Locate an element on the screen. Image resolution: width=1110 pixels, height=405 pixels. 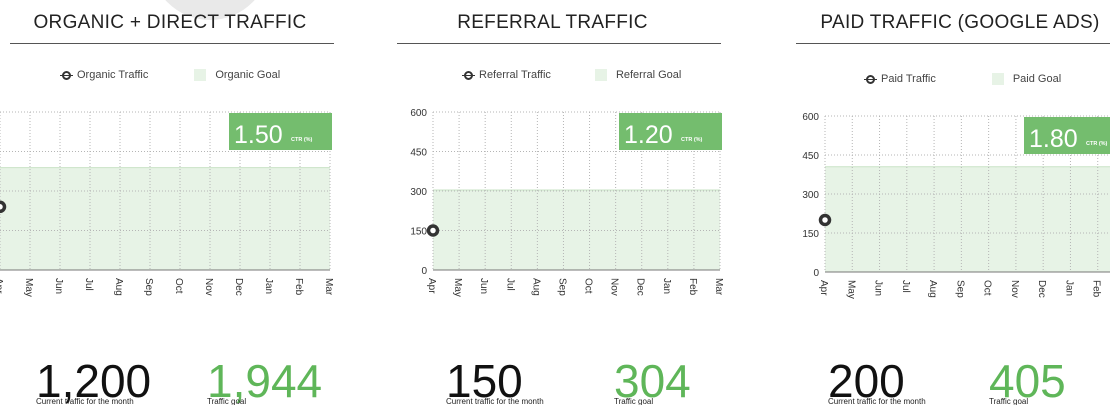
chart-legend: Paid Traffic Paid Goal is located at coordinates (963, 79).